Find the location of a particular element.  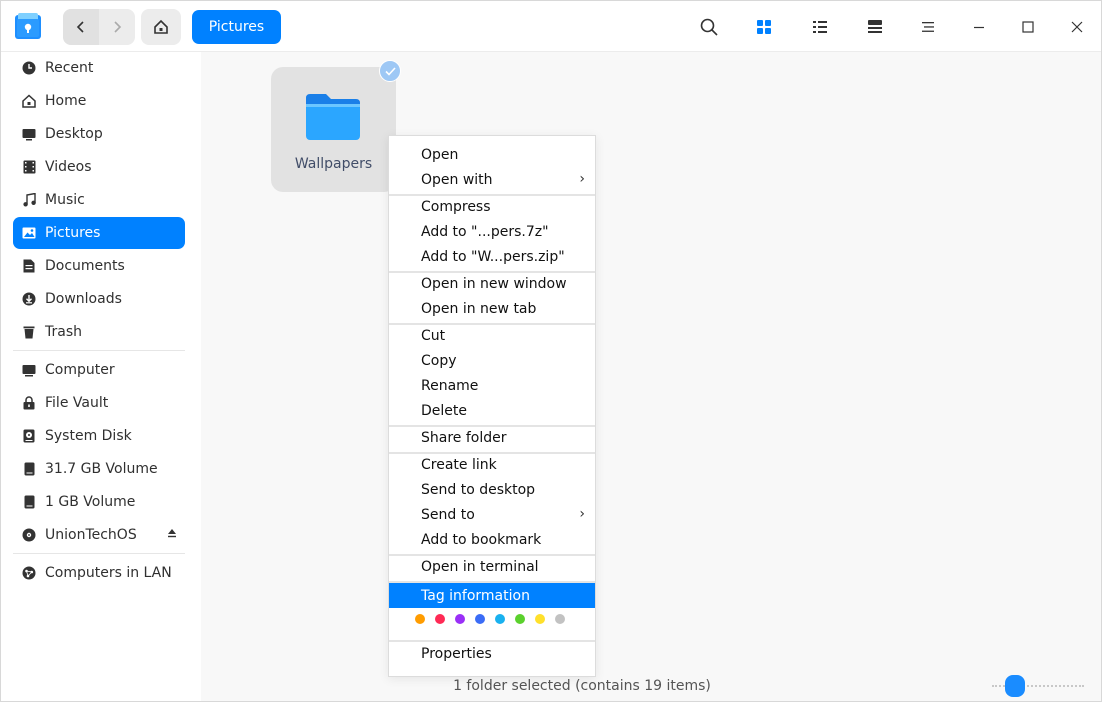

menu-item-label: Add to "...pers.7z" is located at coordinates (485, 231).